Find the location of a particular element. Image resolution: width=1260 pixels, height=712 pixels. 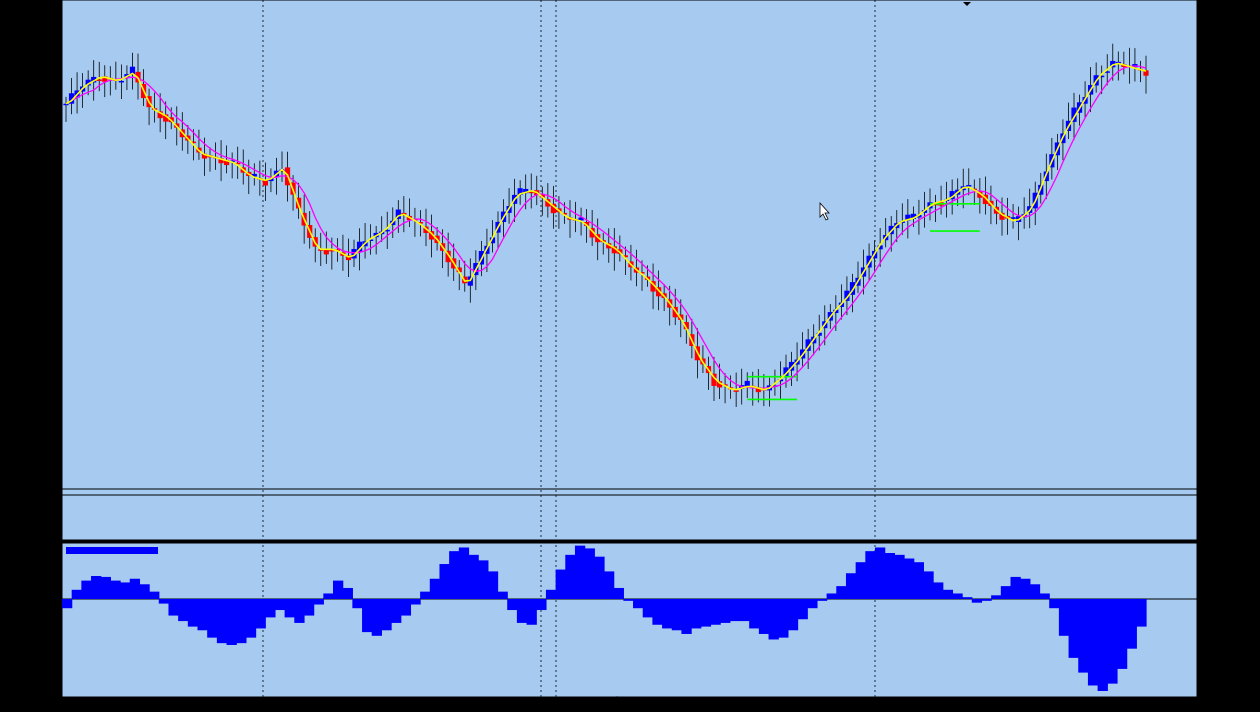

x-tick-label: 27 Jan 01:00 is located at coordinates (300, 707).